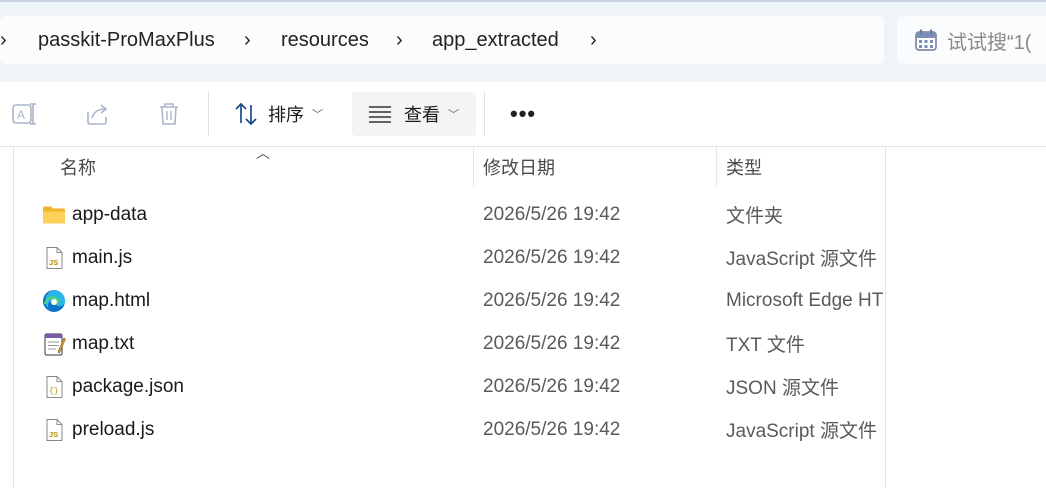 This screenshot has height=488, width=1046. Describe the element at coordinates (54, 301) in the screenshot. I see `edge-icon` at that location.